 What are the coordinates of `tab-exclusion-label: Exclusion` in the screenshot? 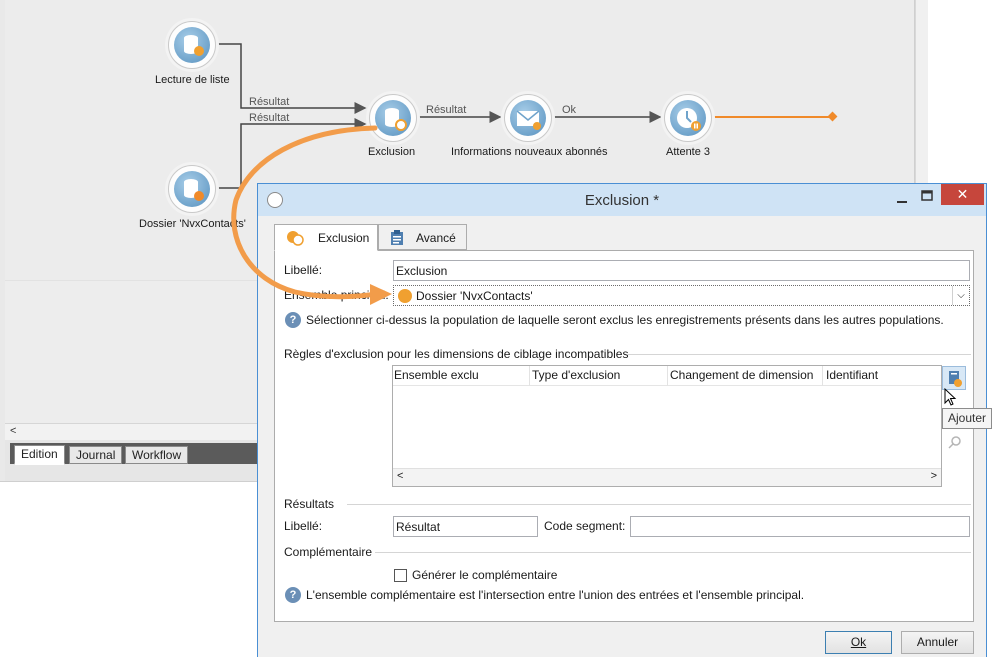 It's located at (344, 238).